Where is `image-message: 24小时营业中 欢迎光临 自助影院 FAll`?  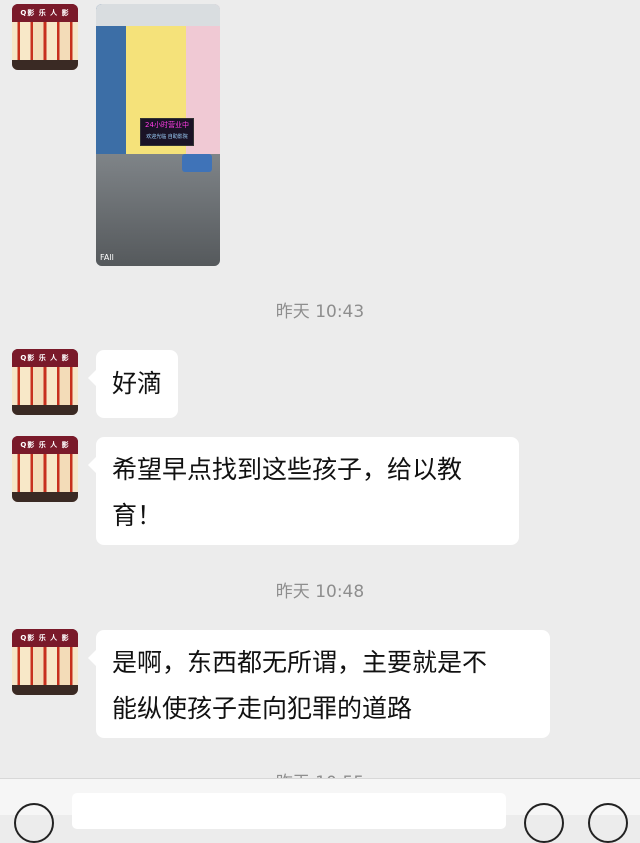
image-message: 24小时营业中 欢迎光临 自助影院 FAll is located at coordinates (158, 135).